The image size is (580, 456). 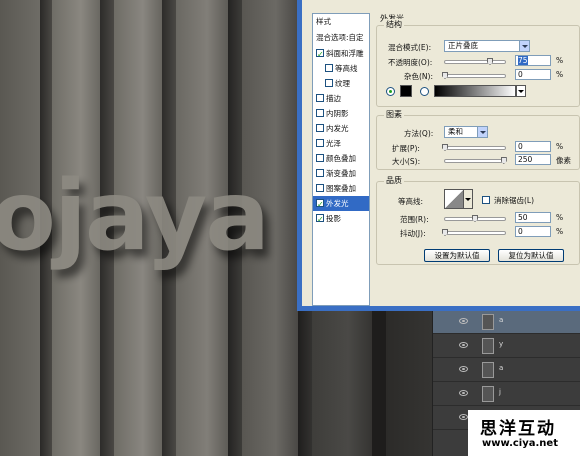 What do you see at coordinates (475, 91) in the screenshot?
I see `gradient-preview` at bounding box center [475, 91].